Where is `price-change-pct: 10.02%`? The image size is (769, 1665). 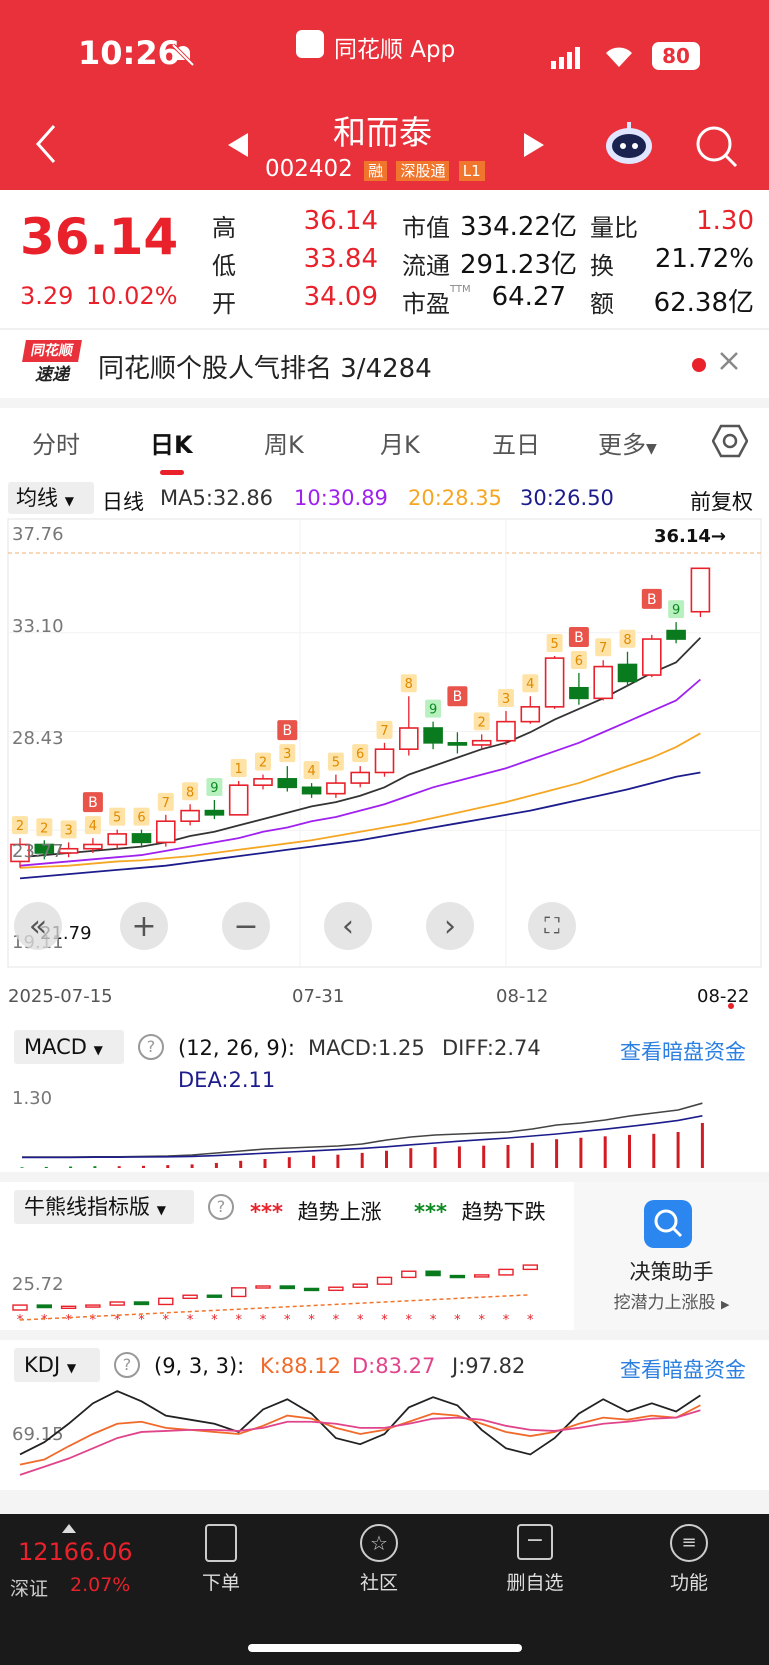
price-change-pct: 10.02% is located at coordinates (132, 296).